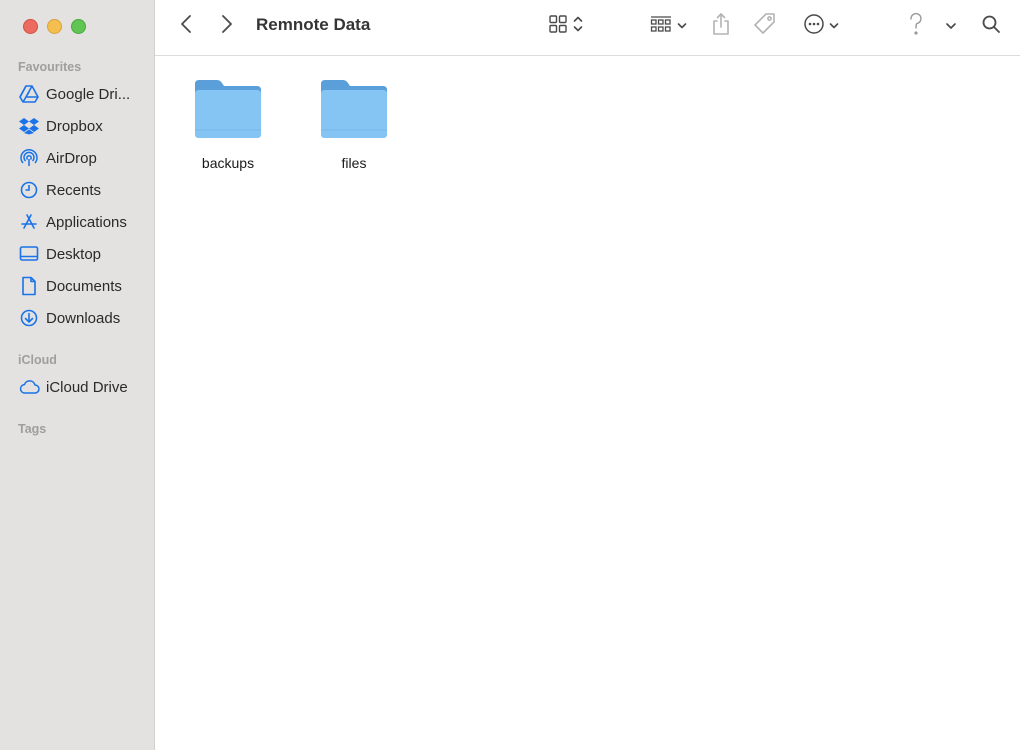 This screenshot has height=750, width=1020. I want to click on tags-button, so click(765, 26).